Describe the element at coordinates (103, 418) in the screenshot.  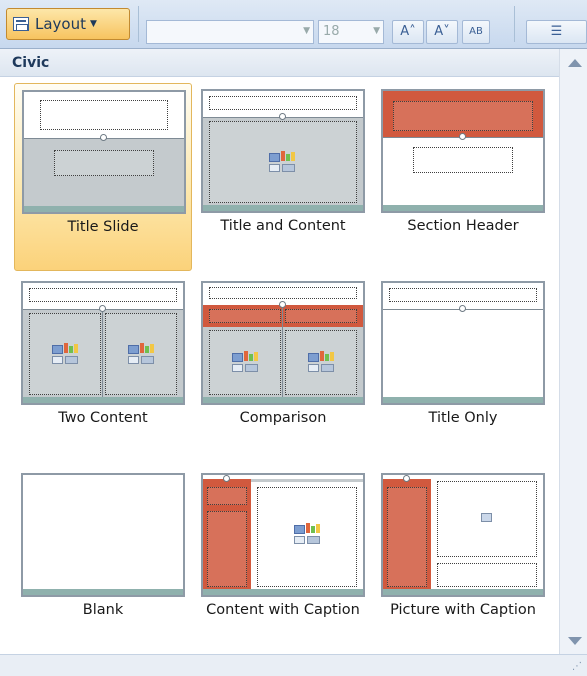
I see `layout-label: Two Content` at that location.